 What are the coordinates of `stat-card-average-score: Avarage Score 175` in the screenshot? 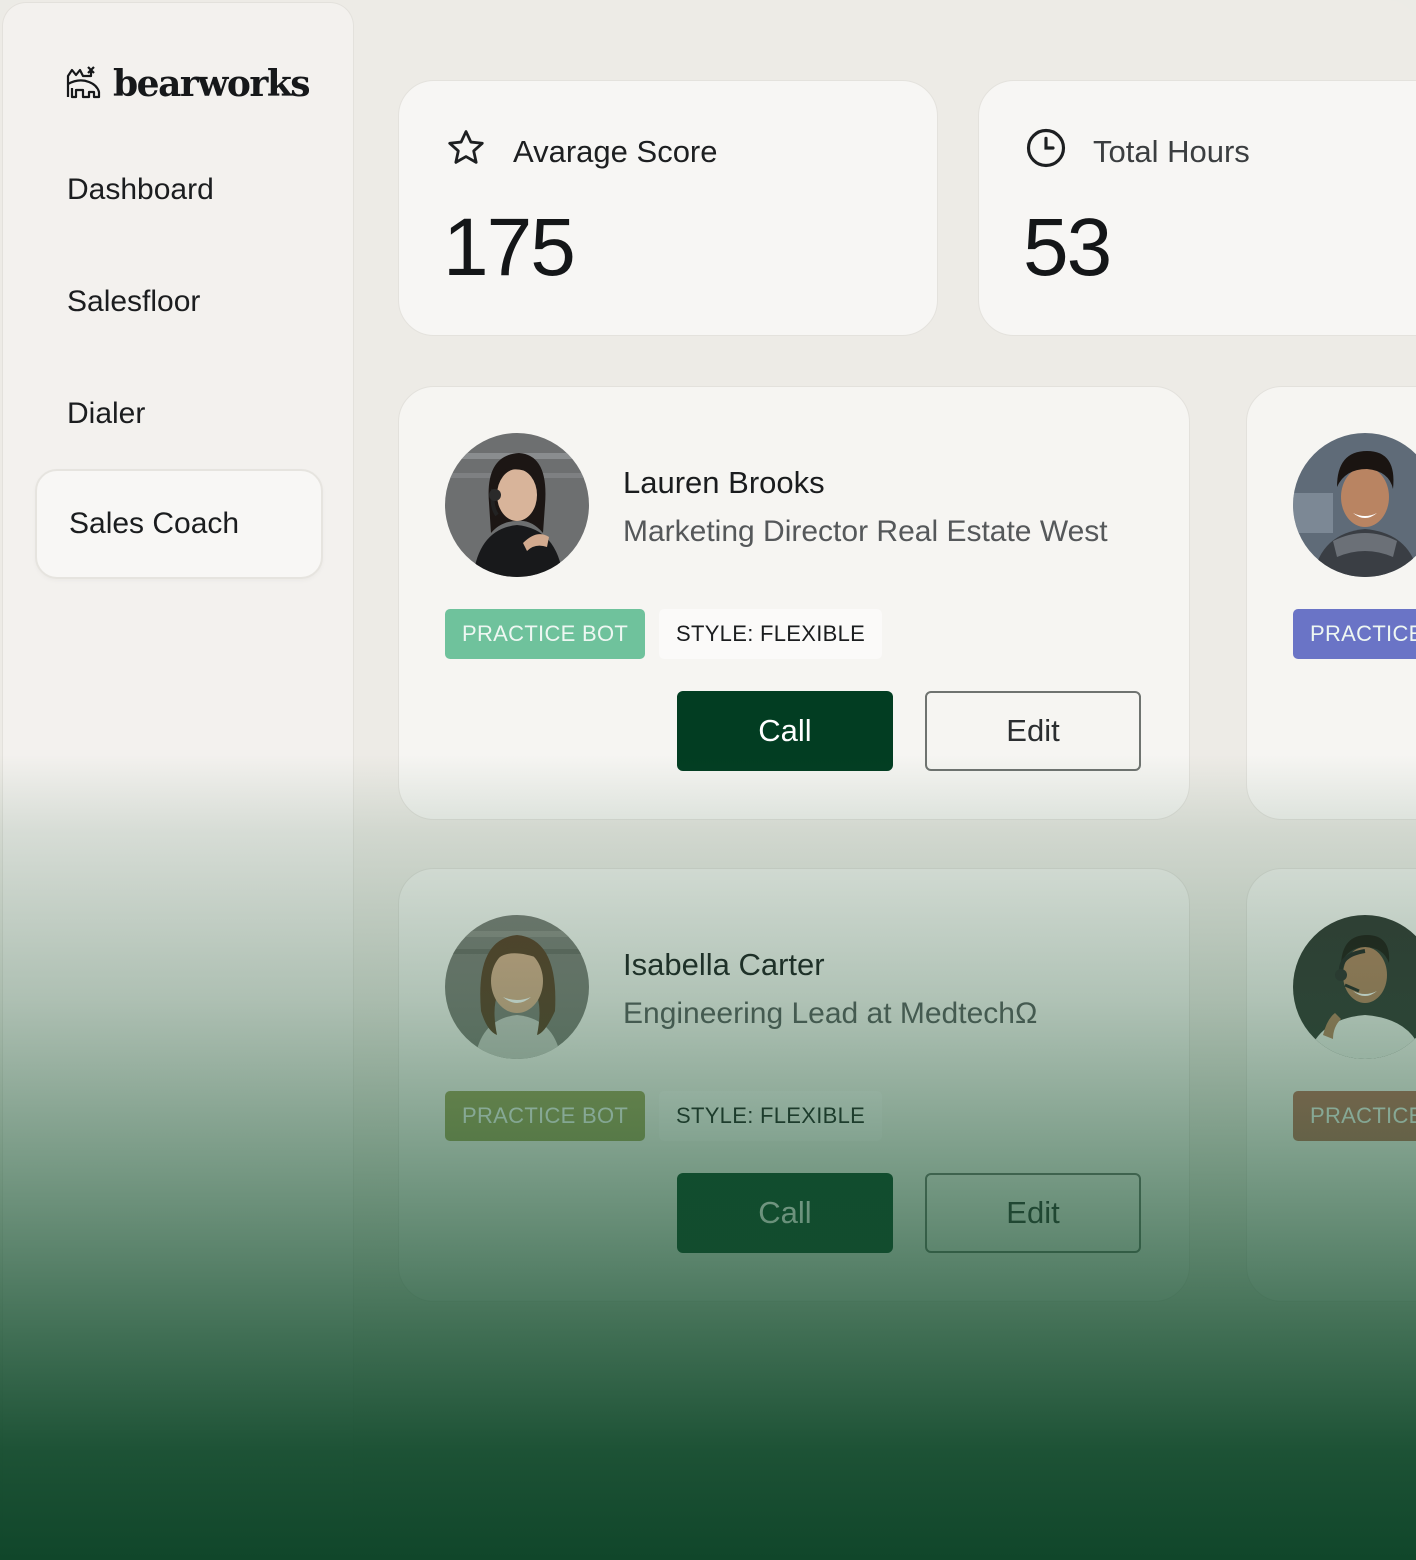 It's located at (668, 208).